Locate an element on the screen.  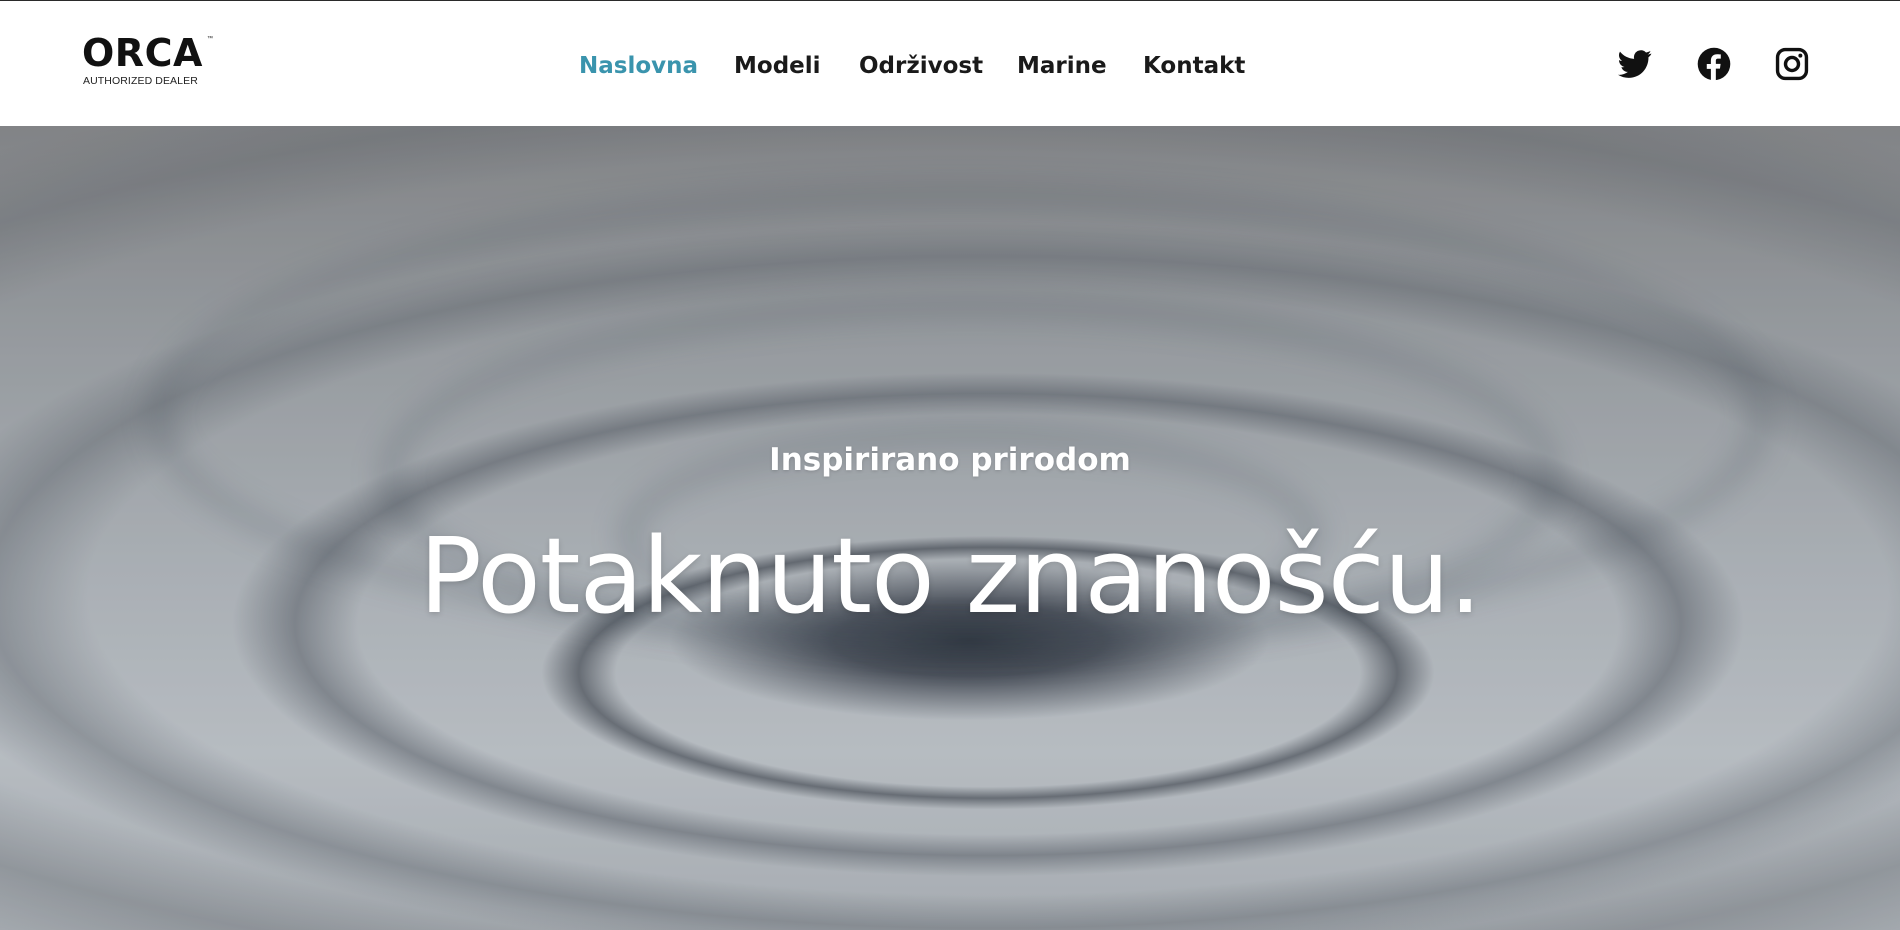
main-navigation: Naslovna Modeli Održivost Marine Kontakt is located at coordinates (950, 66).